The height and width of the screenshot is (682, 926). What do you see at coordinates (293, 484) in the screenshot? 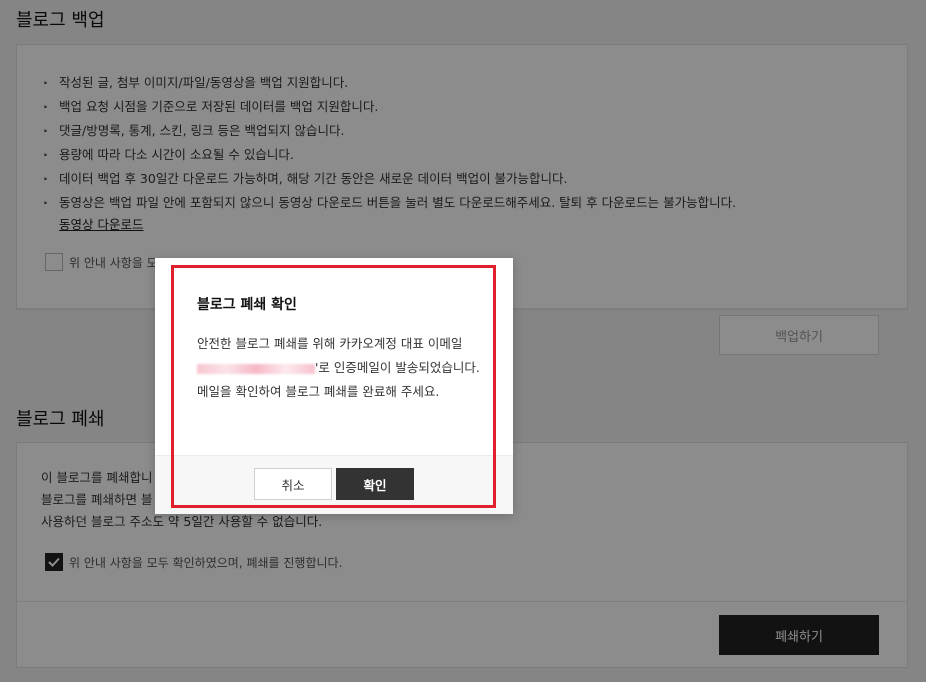
I see `cancel-button: 취소` at bounding box center [293, 484].